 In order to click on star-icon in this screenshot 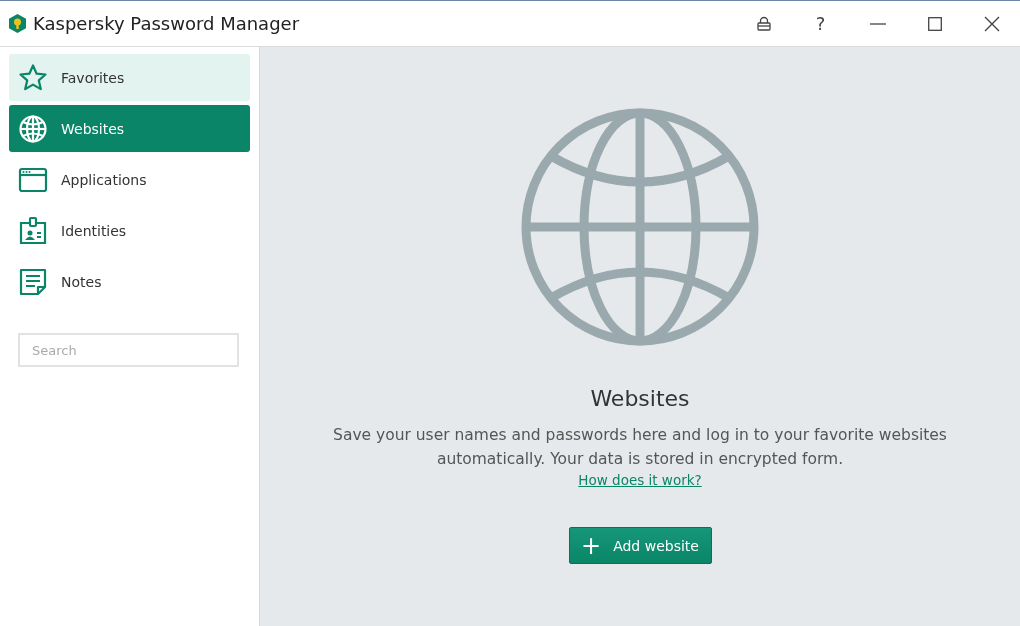, I will do `click(33, 77)`.